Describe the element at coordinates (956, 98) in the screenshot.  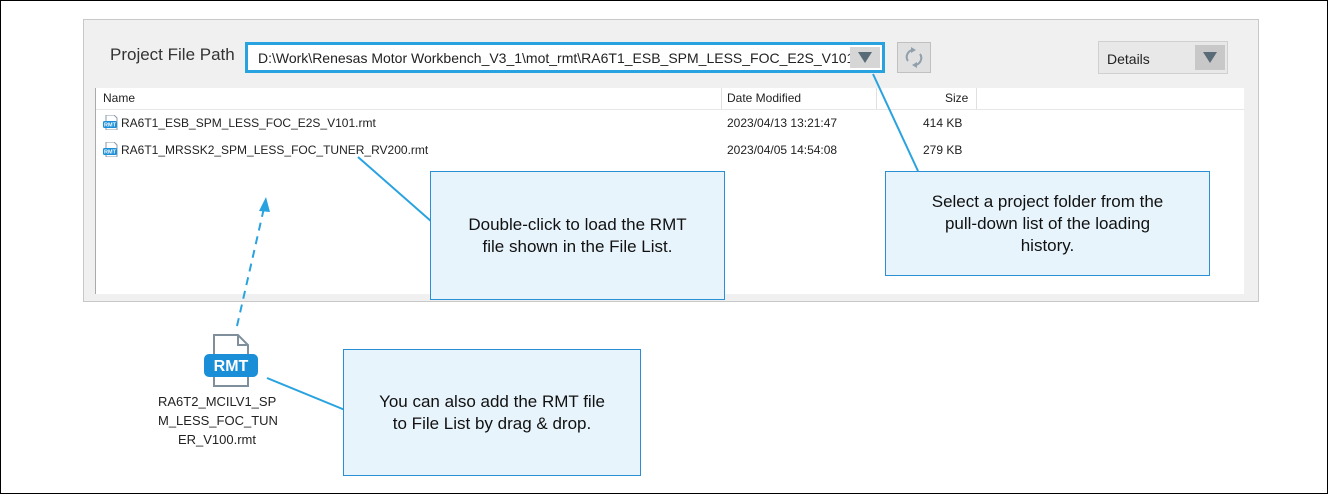
I see `column-header-size: Size` at that location.